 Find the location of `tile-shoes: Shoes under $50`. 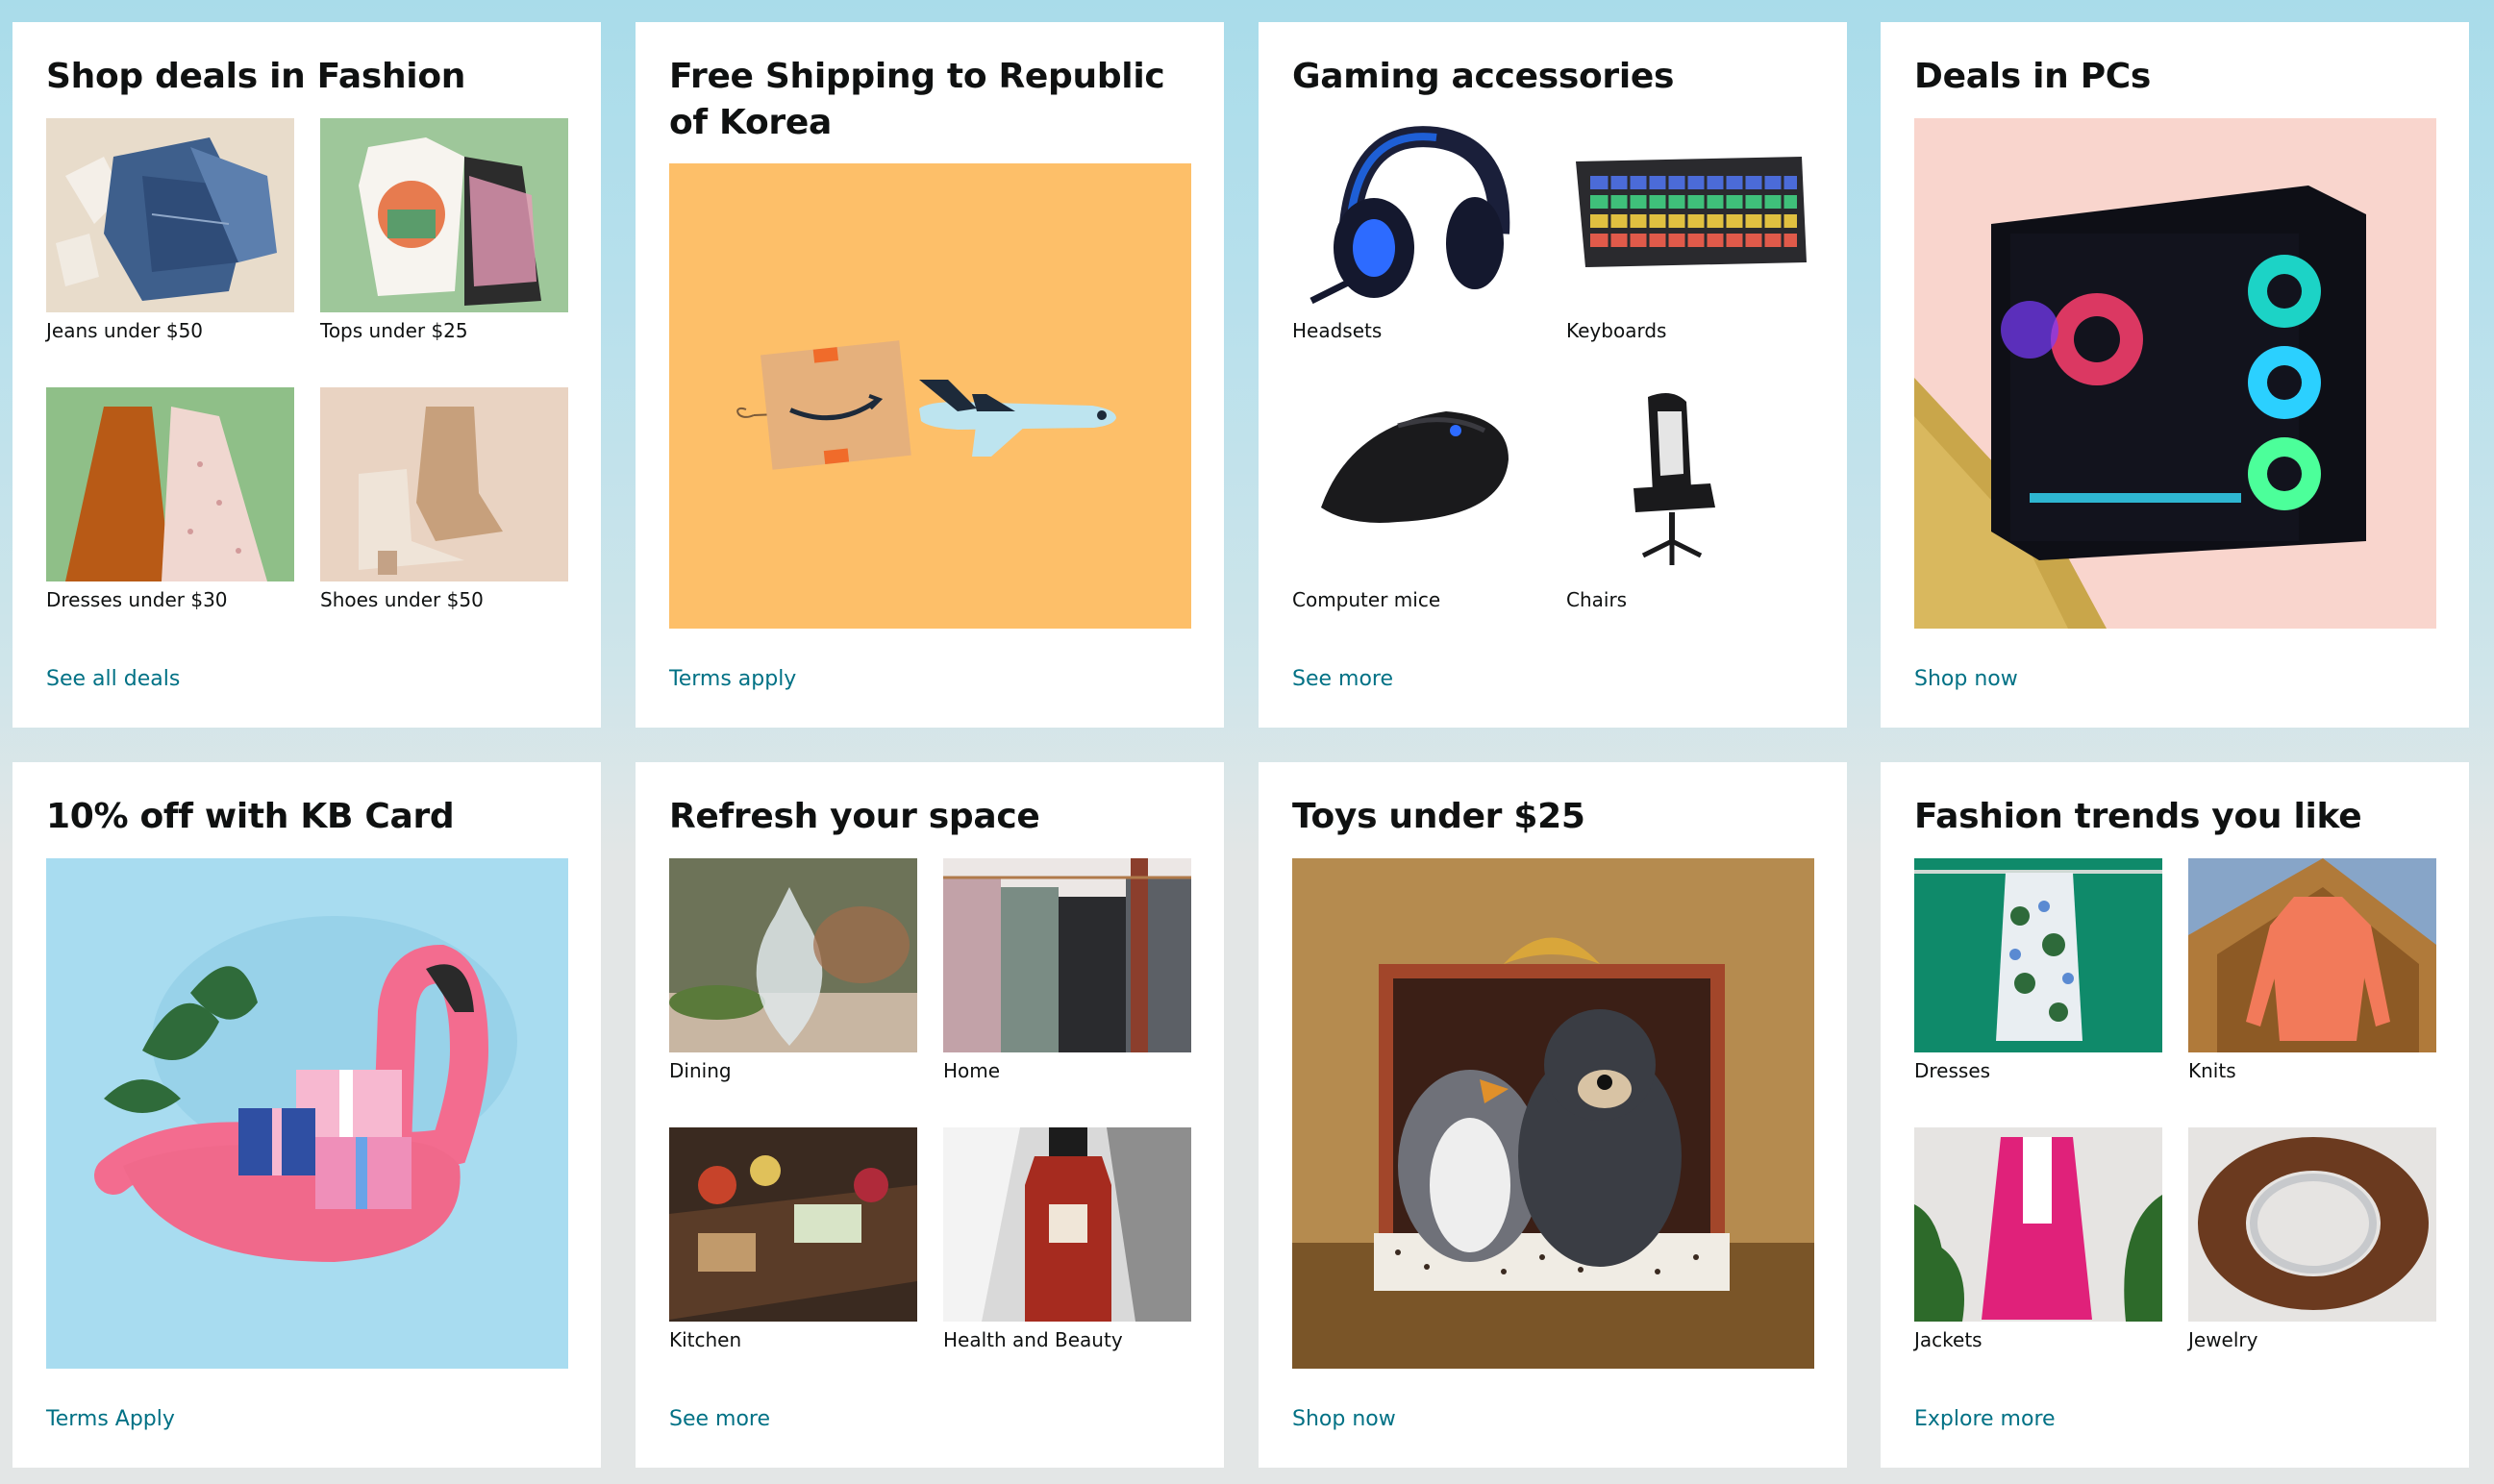

tile-shoes: Shoes under $50 is located at coordinates (444, 499).